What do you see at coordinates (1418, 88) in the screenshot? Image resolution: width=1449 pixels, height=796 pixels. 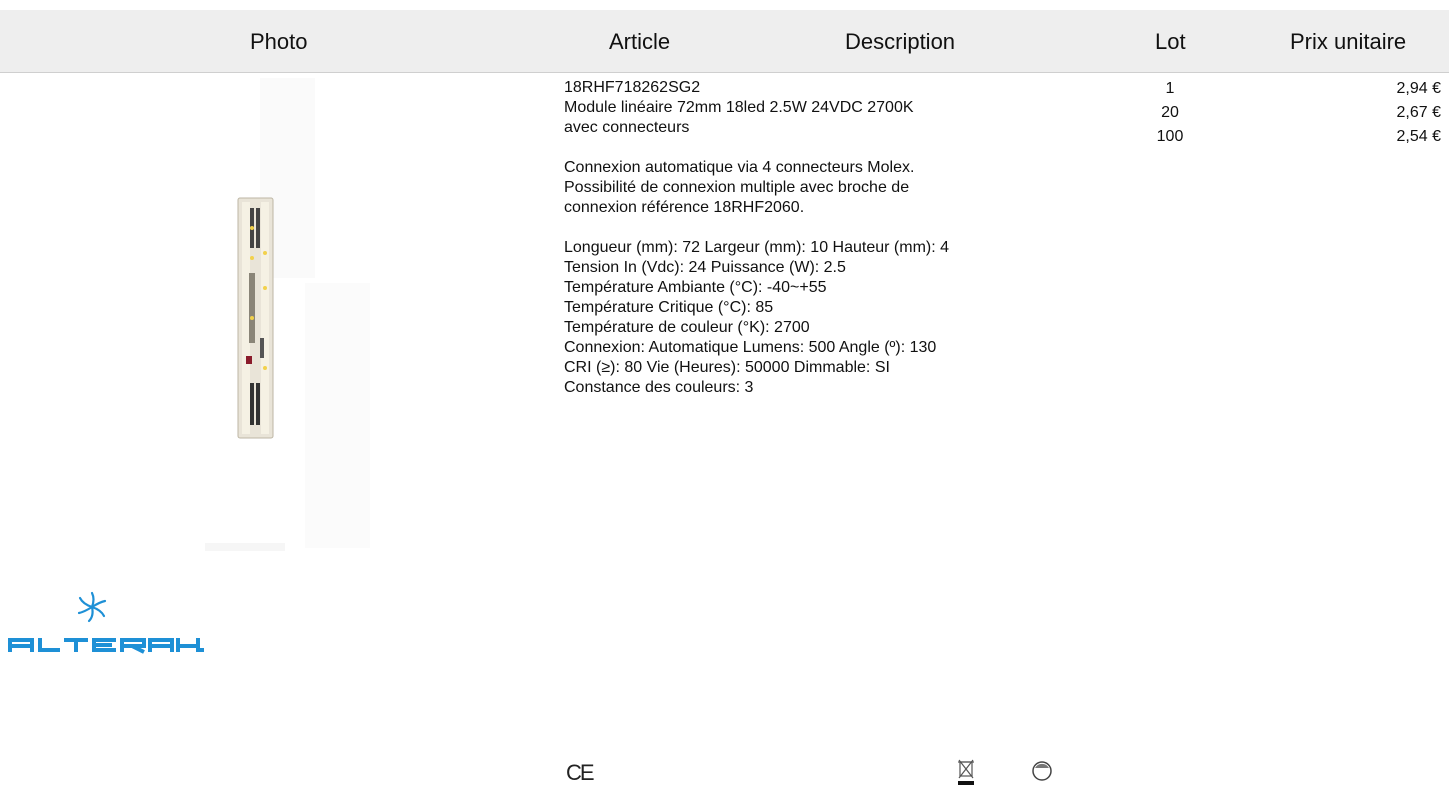 I see `unit-price: 2,94 €` at bounding box center [1418, 88].